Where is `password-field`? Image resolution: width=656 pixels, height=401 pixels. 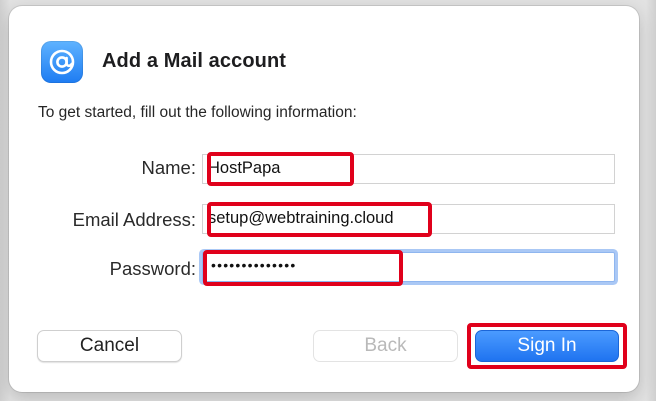 password-field is located at coordinates (408, 267).